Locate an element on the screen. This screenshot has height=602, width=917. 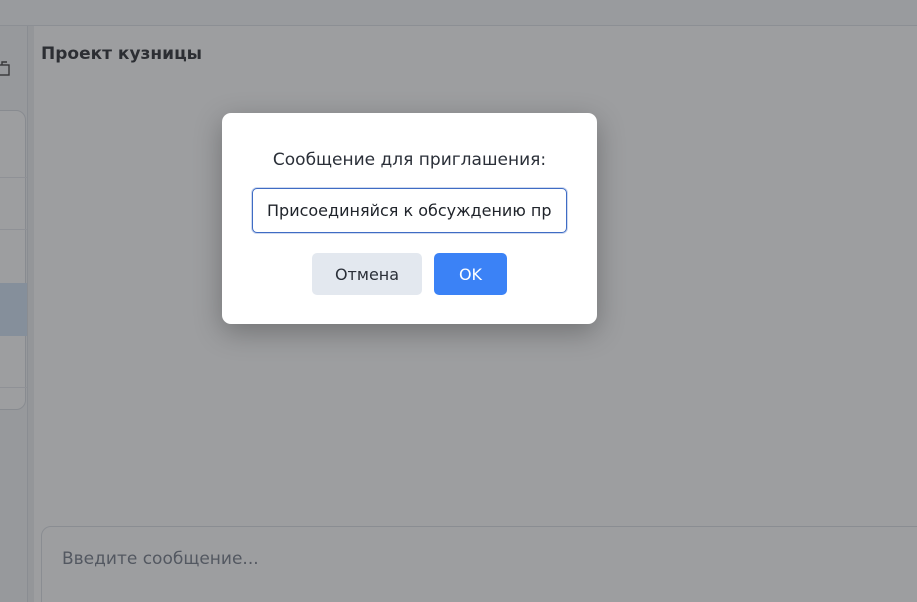
dialog-message: Сообщение для приглашения: is located at coordinates (409, 160).